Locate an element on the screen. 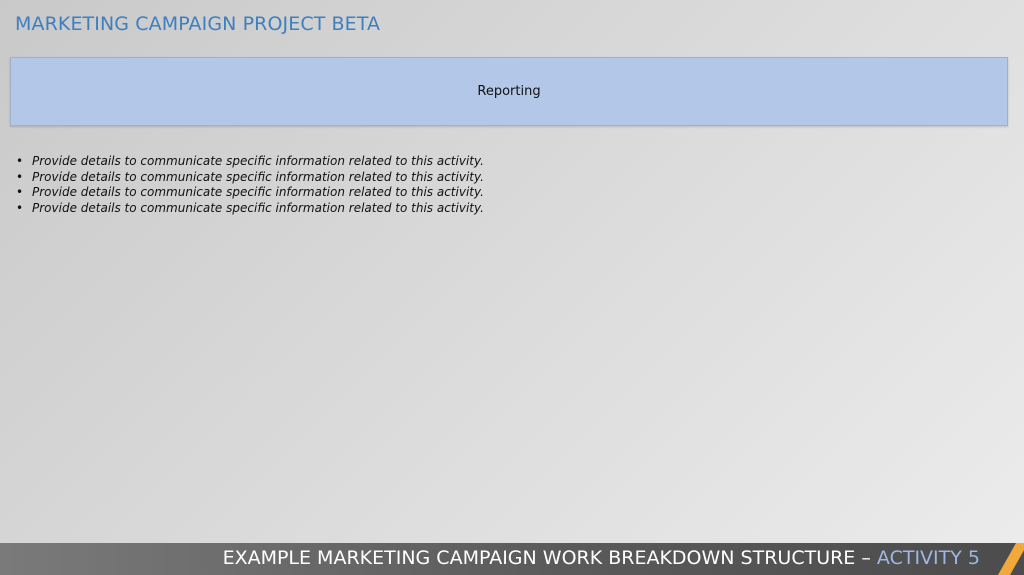  section-label: Reporting is located at coordinates (509, 91).